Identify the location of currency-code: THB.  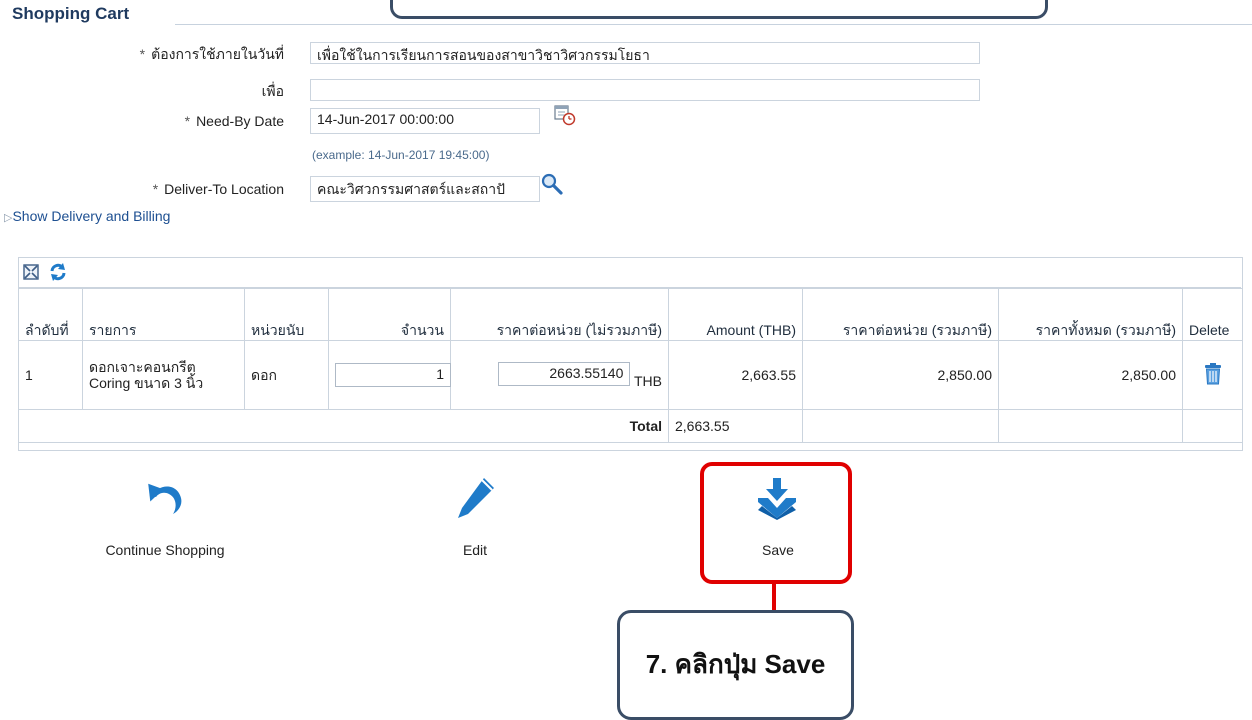
(648, 380).